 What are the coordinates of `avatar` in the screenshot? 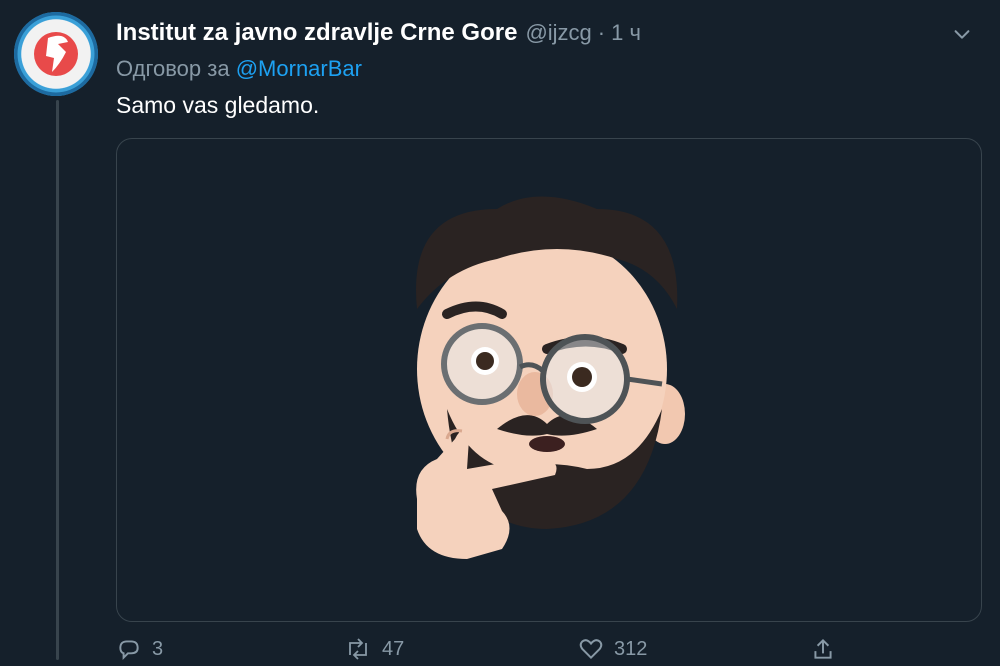 It's located at (56, 54).